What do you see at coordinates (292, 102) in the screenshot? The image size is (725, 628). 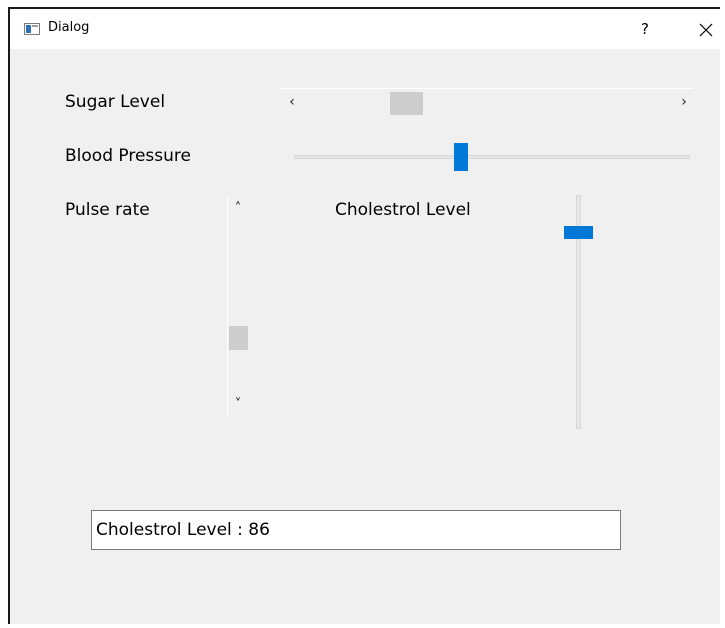 I see `scroll-left-arrow: ‹` at bounding box center [292, 102].